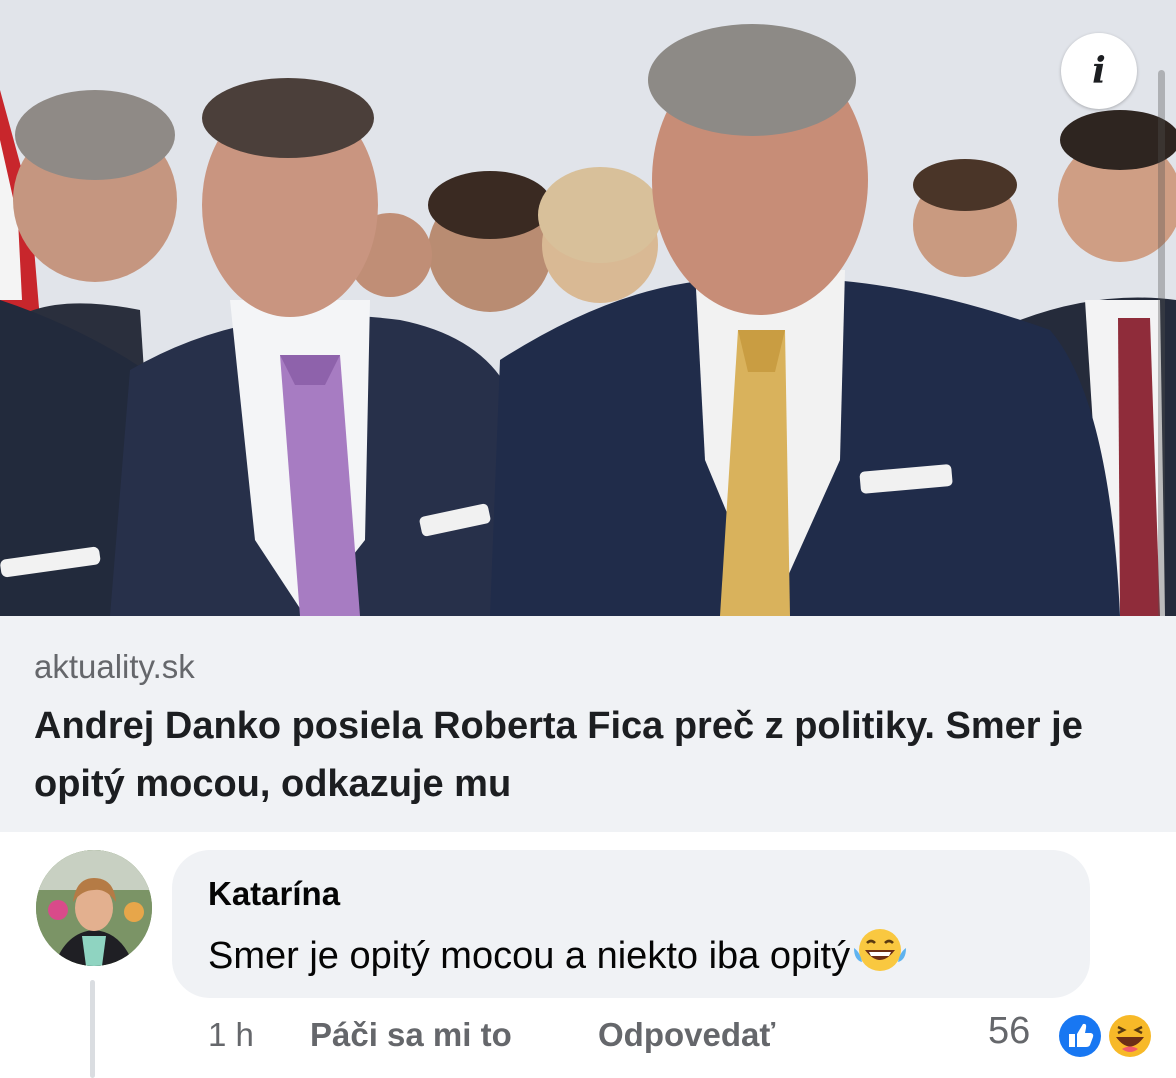 The image size is (1176, 1078). What do you see at coordinates (686, 1035) in the screenshot?
I see `reply-button: Odpovedať` at bounding box center [686, 1035].